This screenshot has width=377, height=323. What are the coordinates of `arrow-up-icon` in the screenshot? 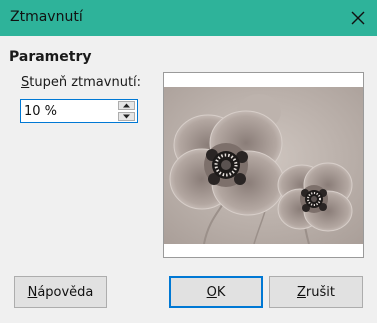 It's located at (126, 105).